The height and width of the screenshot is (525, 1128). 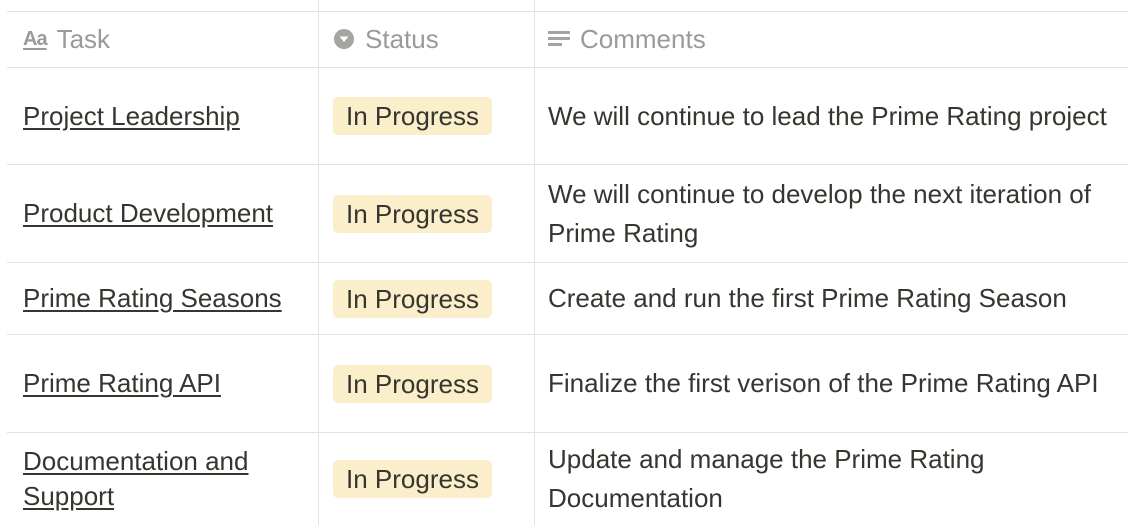 I want to click on table-row-task-cell: Documentation and Support, so click(x=163, y=479).